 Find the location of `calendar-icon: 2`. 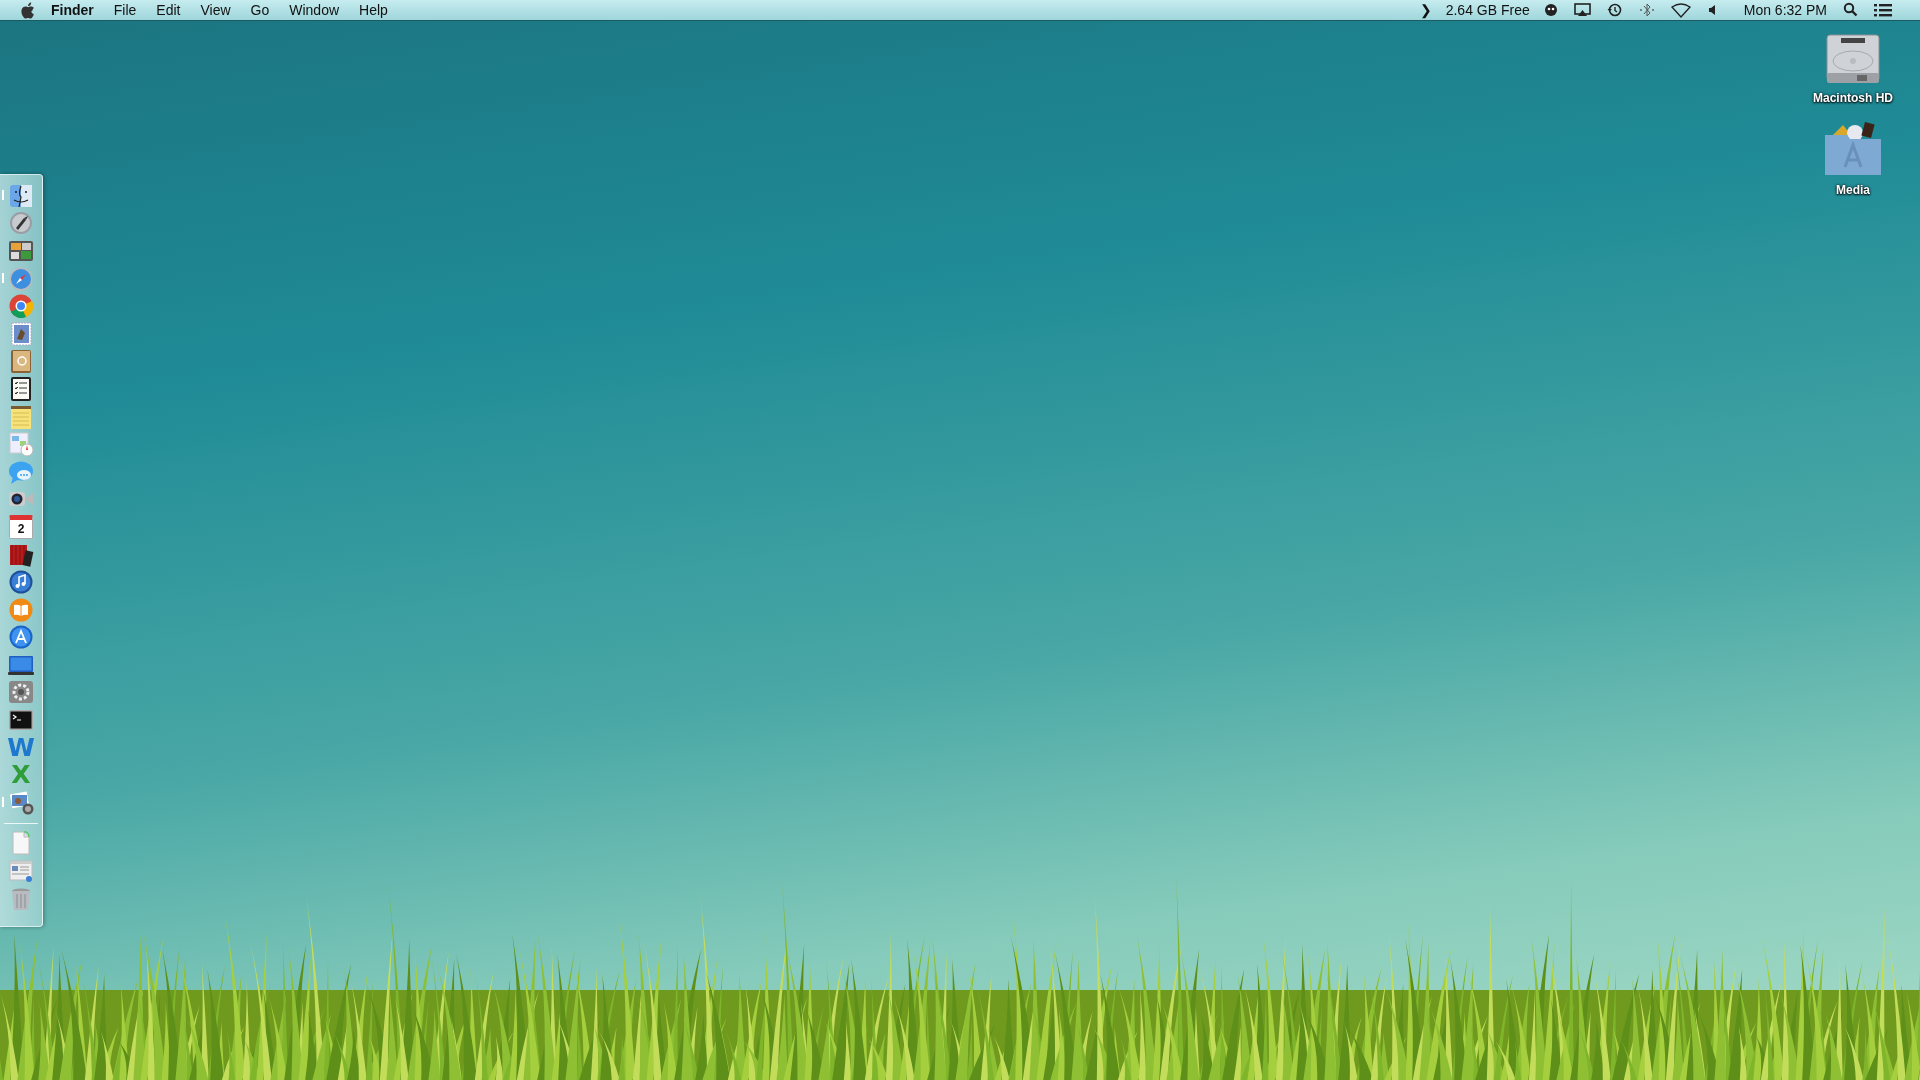

calendar-icon: 2 is located at coordinates (21, 526).